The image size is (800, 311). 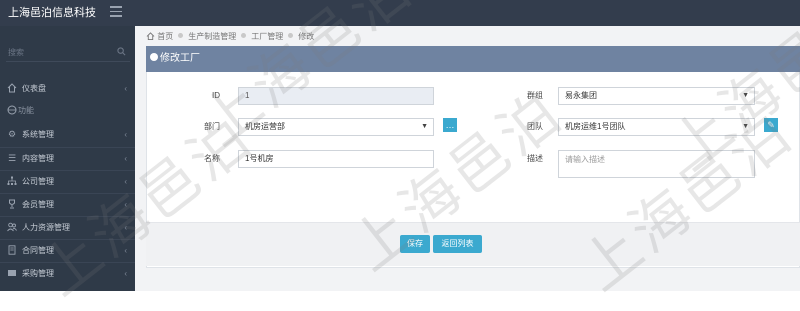 What do you see at coordinates (212, 126) in the screenshot?
I see `dept-label: 部门` at bounding box center [212, 126].